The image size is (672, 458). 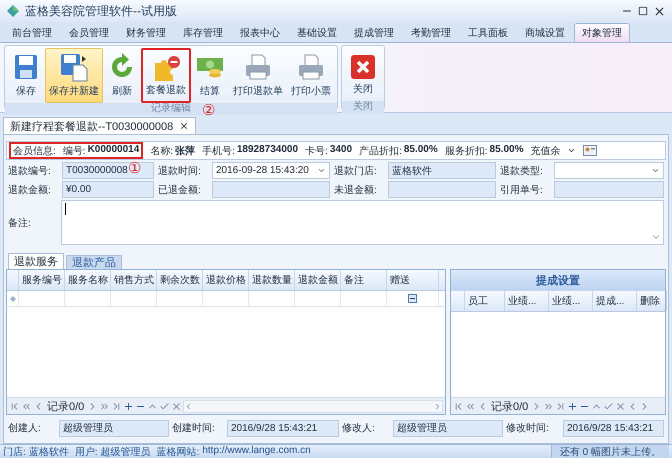 I want to click on field-value: 85.00%, so click(x=421, y=150).